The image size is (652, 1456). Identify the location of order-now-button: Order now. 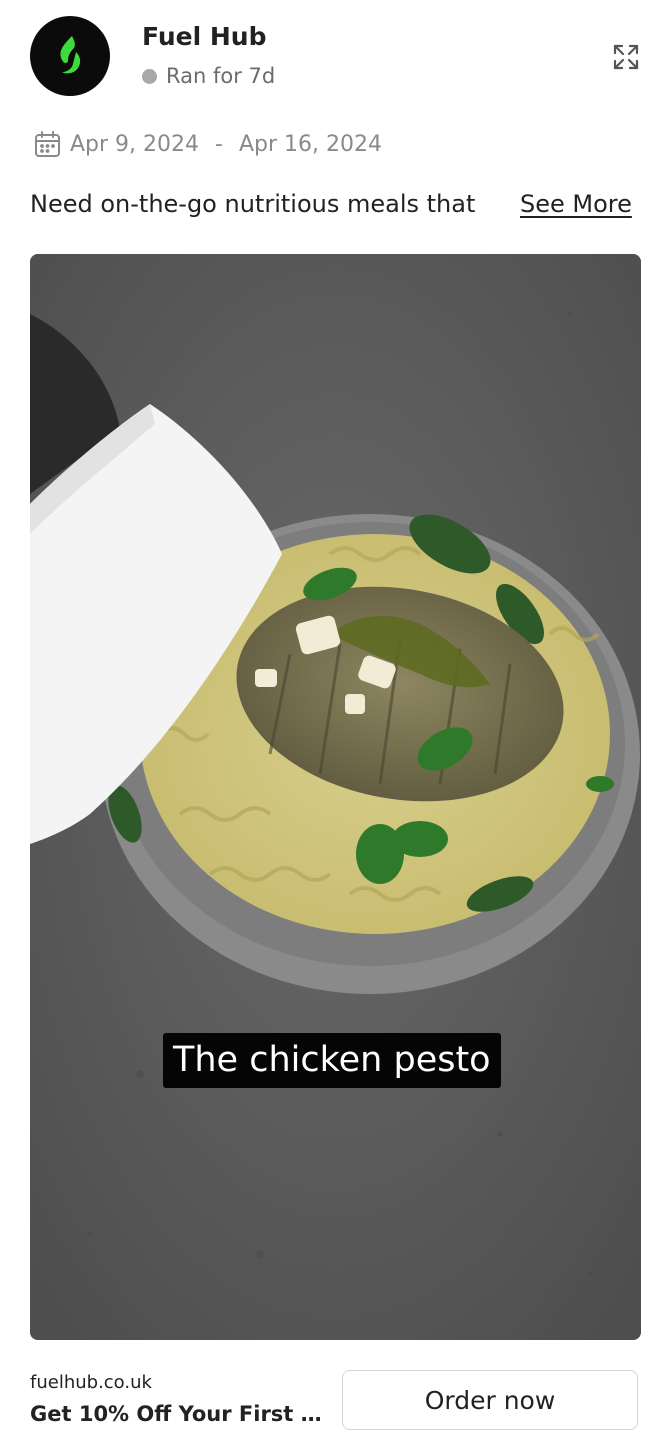
(490, 1400).